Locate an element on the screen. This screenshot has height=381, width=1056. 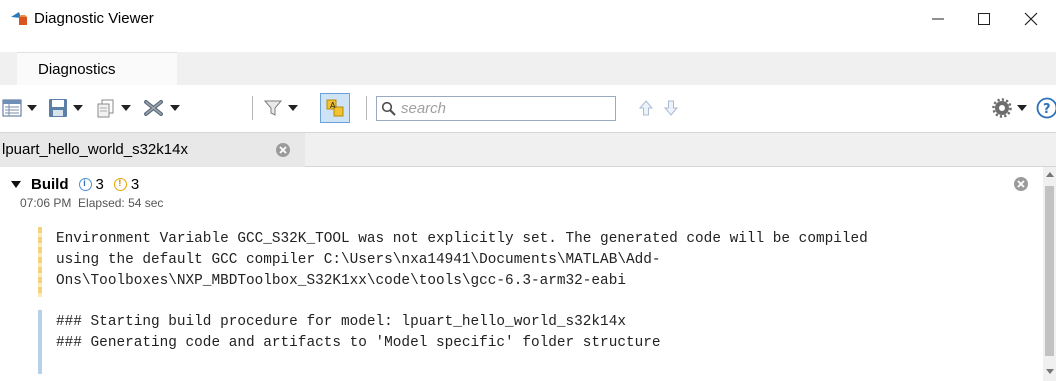
title-bar: Diagnostic Viewer is located at coordinates (528, 18).